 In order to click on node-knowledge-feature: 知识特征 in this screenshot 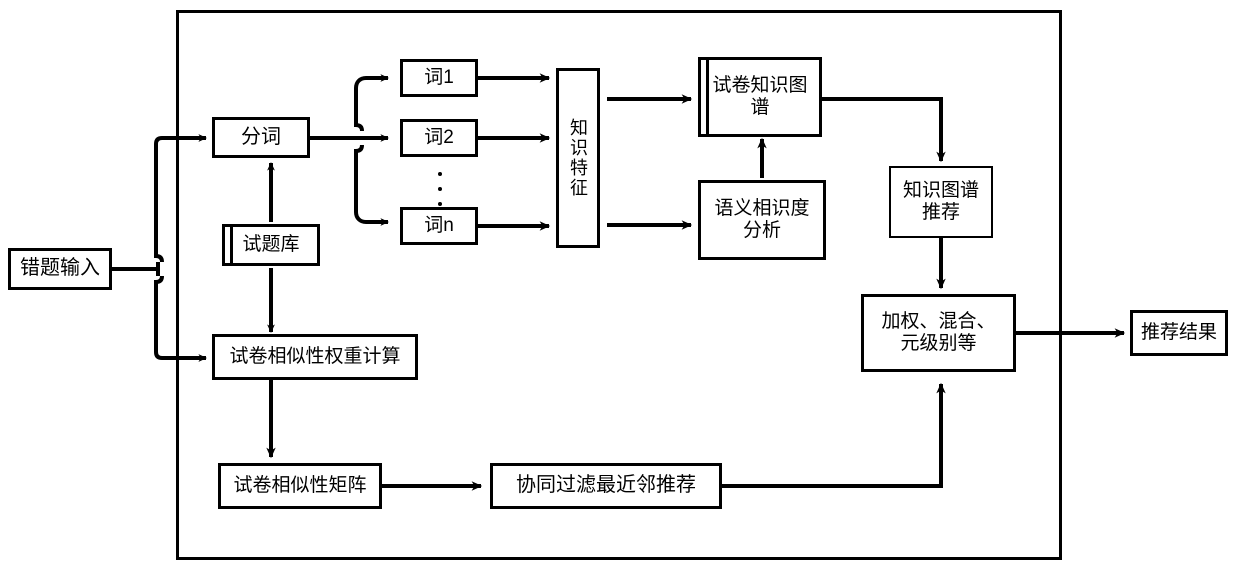, I will do `click(578, 158)`.